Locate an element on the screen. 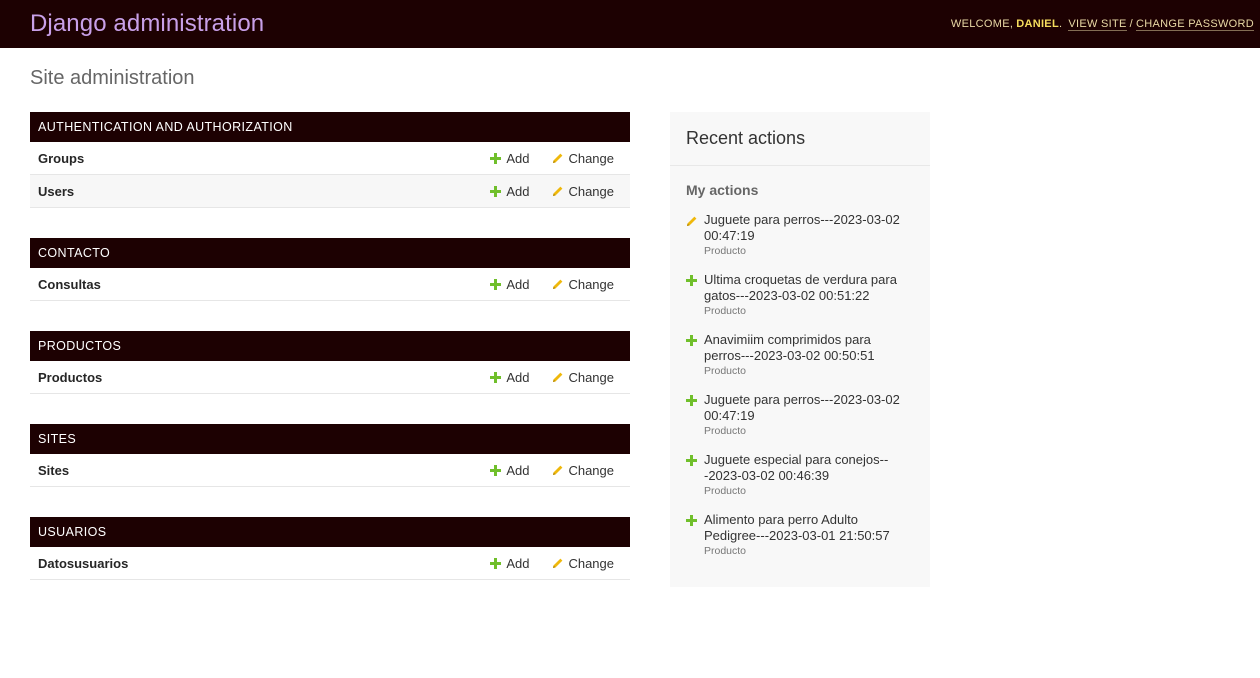 This screenshot has height=678, width=1260. welcome-text: WELCOME, is located at coordinates (982, 24).